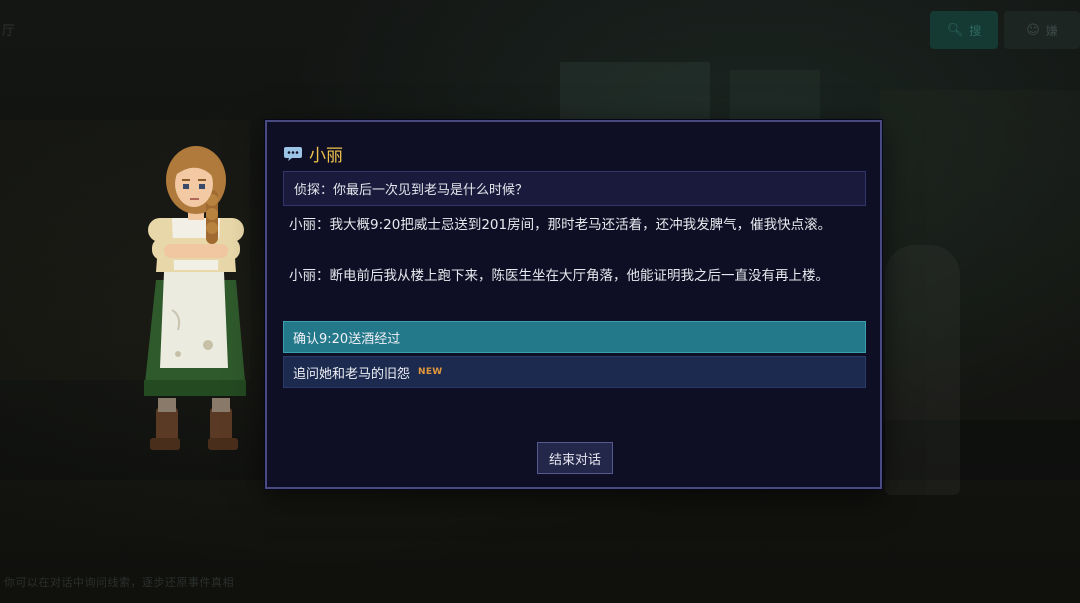 The width and height of the screenshot is (1080, 603). What do you see at coordinates (195, 298) in the screenshot?
I see `character-portrait` at bounding box center [195, 298].